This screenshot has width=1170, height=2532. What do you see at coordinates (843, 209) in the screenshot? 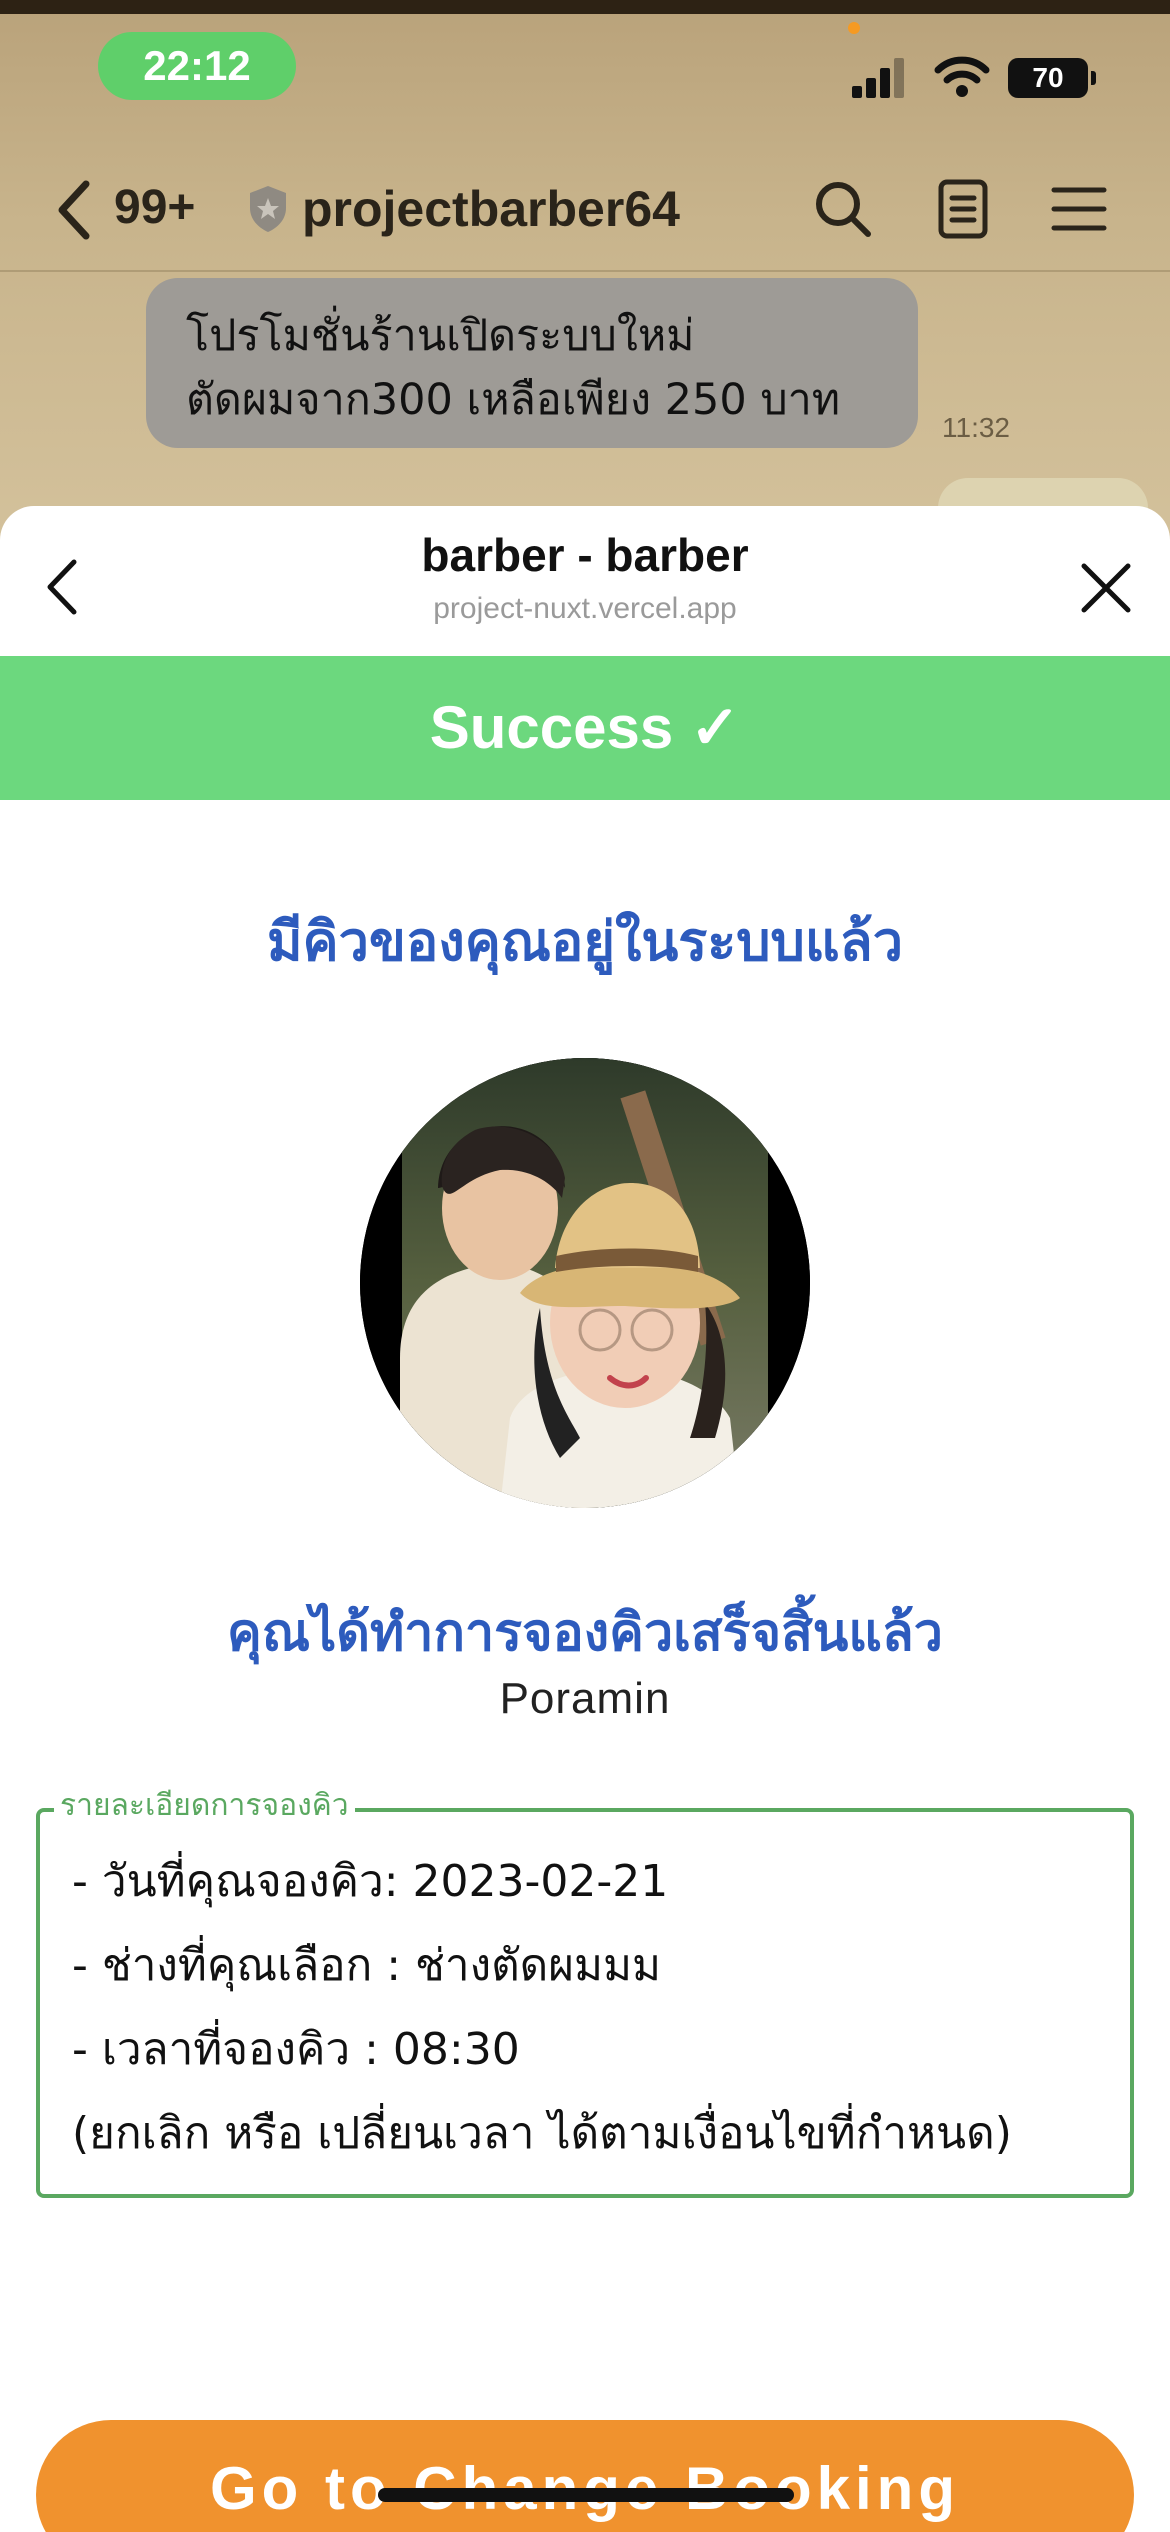
I see `search-icon` at bounding box center [843, 209].